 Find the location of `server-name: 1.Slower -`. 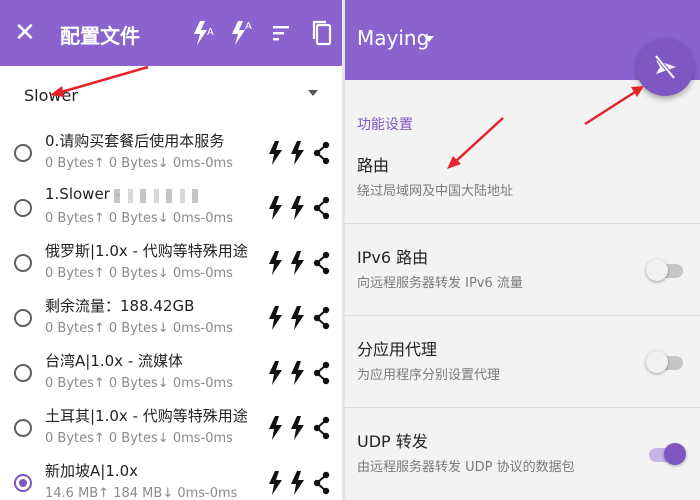

server-name: 1.Slower - is located at coordinates (83, 194).